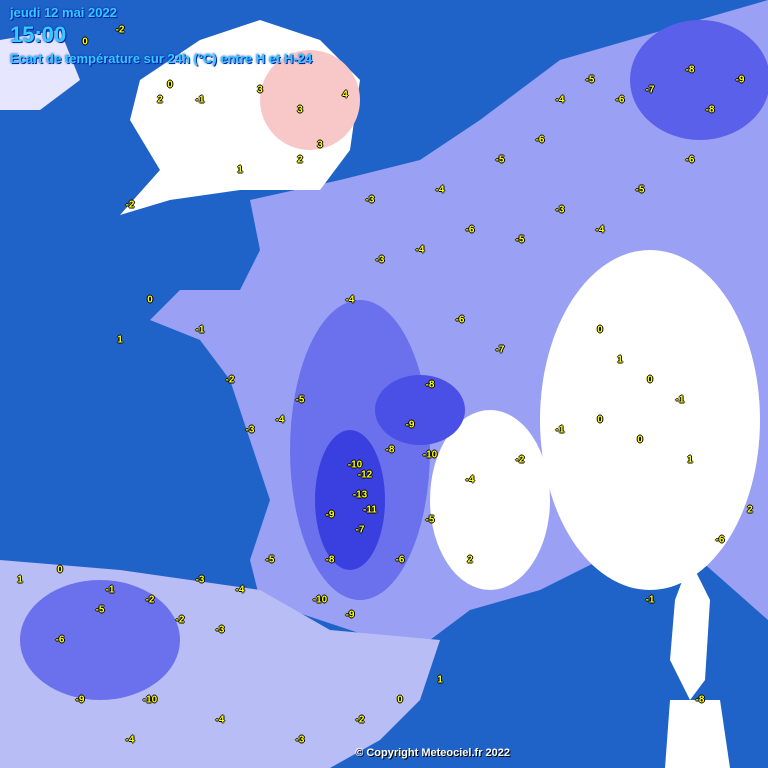 The height and width of the screenshot is (768, 768). Describe the element at coordinates (365, 475) in the screenshot. I see `station-value: -12` at that location.